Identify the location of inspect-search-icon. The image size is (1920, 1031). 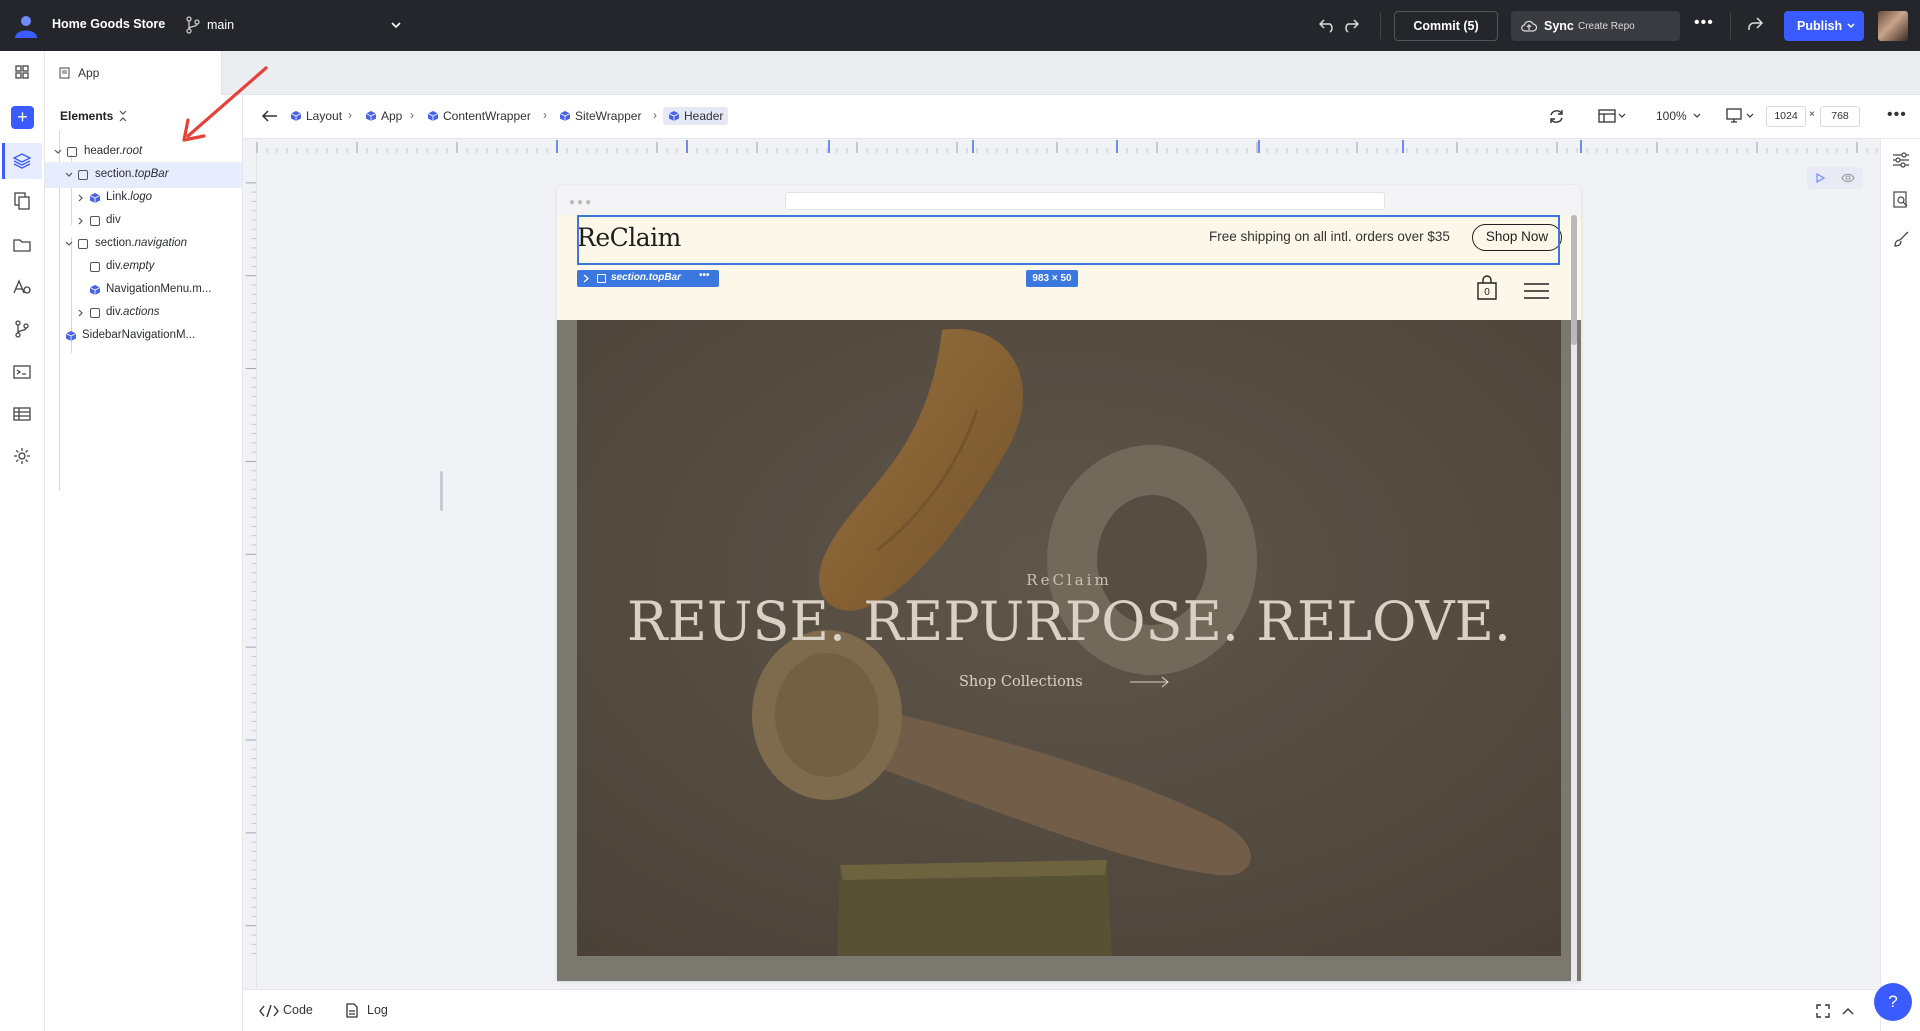
(1901, 200).